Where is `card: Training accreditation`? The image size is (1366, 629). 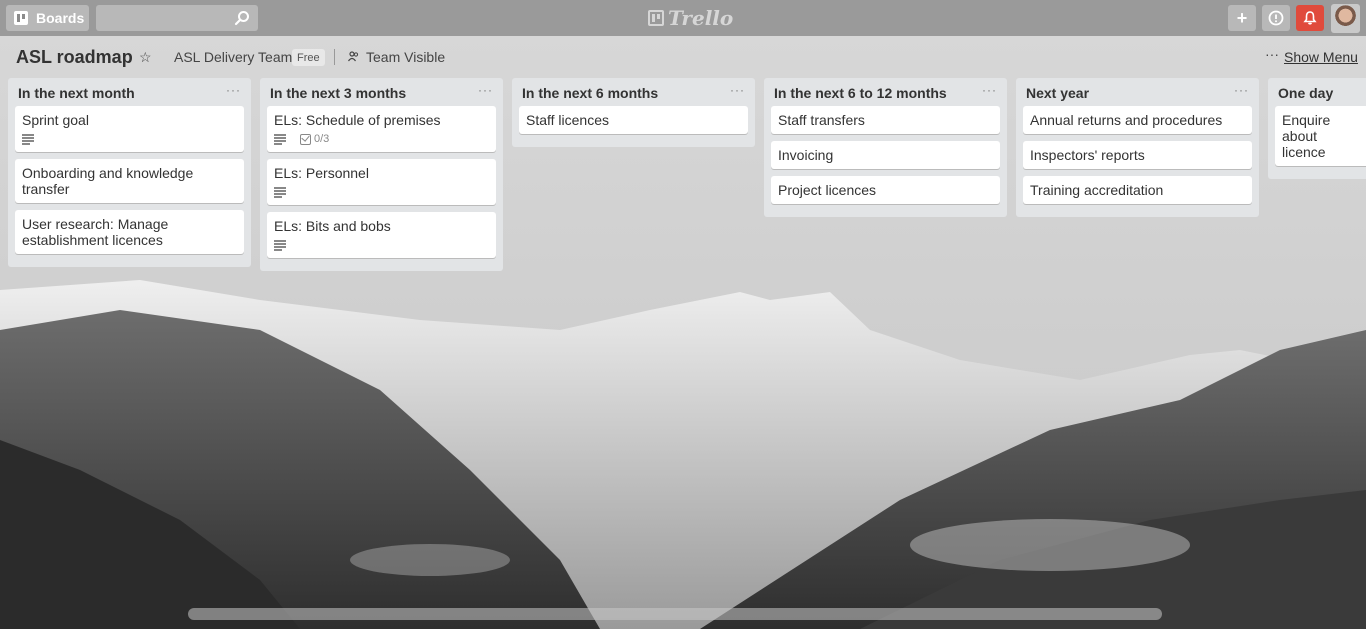 card: Training accreditation is located at coordinates (1137, 190).